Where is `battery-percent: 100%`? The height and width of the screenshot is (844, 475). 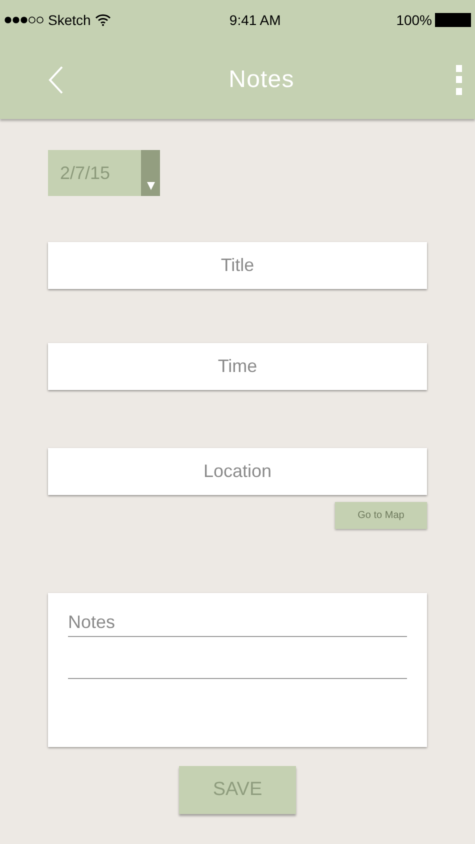 battery-percent: 100% is located at coordinates (414, 20).